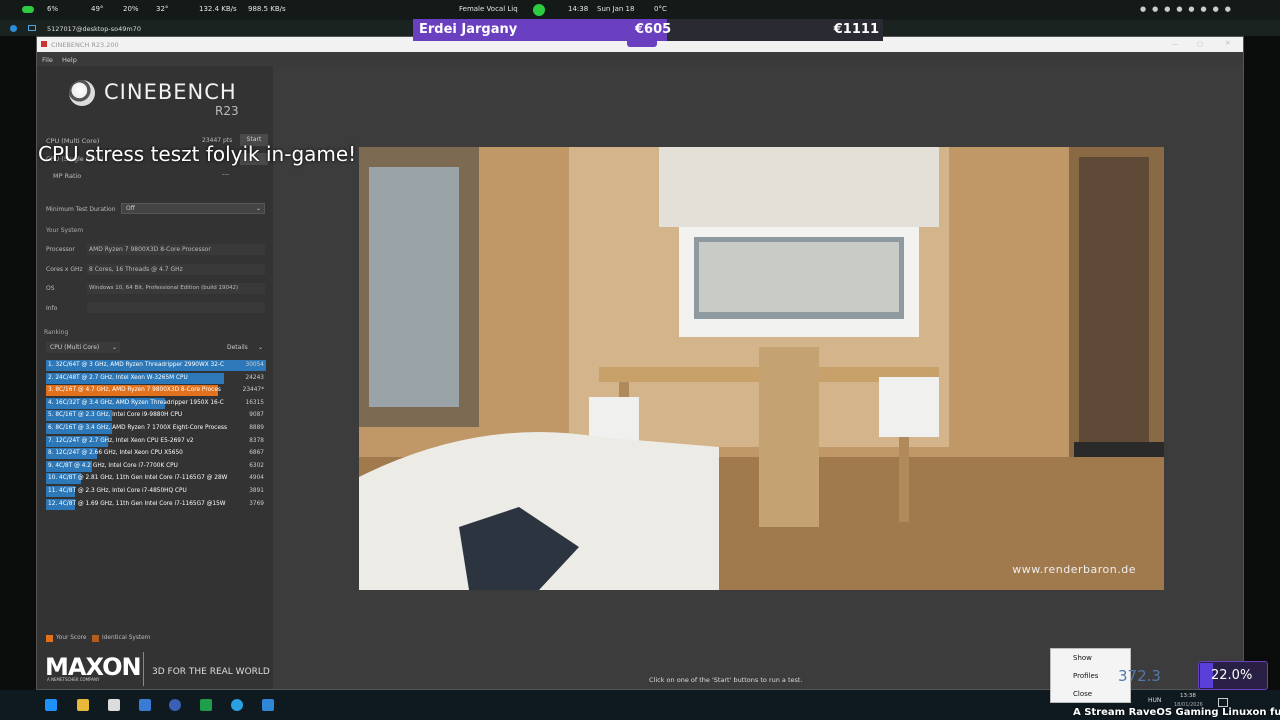 This screenshot has width=1280, height=720. Describe the element at coordinates (256, 478) in the screenshot. I see `ranking-row-score: 4904` at that location.